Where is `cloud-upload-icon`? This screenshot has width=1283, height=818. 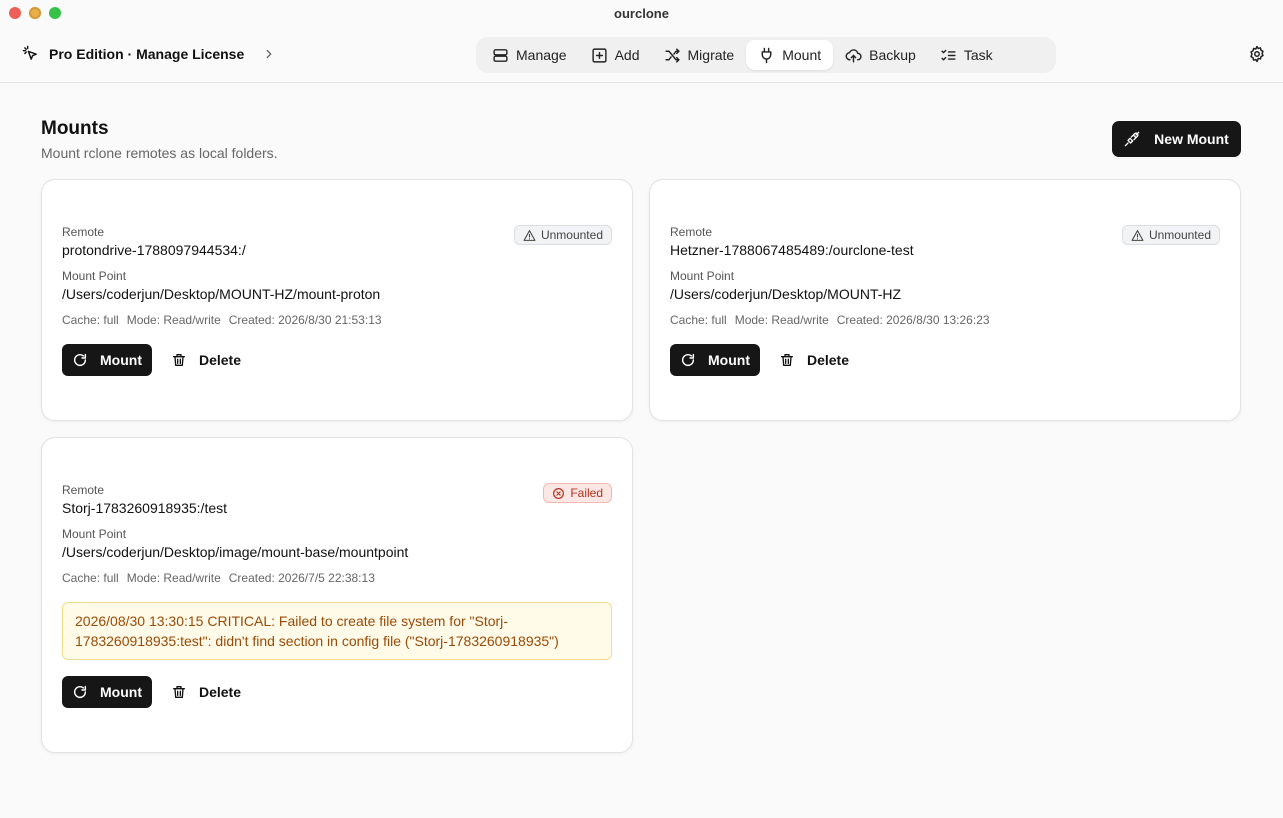 cloud-upload-icon is located at coordinates (853, 55).